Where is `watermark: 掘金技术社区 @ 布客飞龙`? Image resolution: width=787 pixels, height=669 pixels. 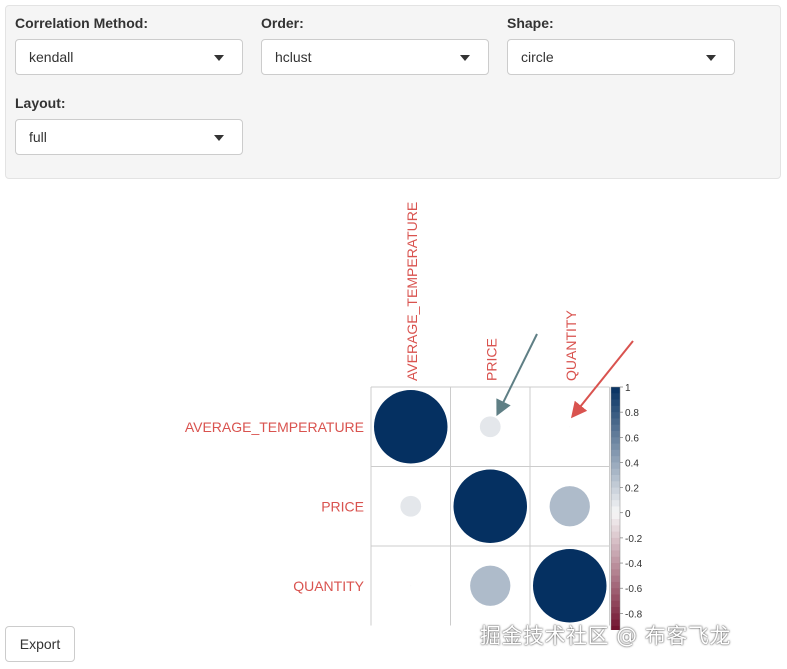 watermark: 掘金技术社区 @ 布客飞龙 is located at coordinates (605, 636).